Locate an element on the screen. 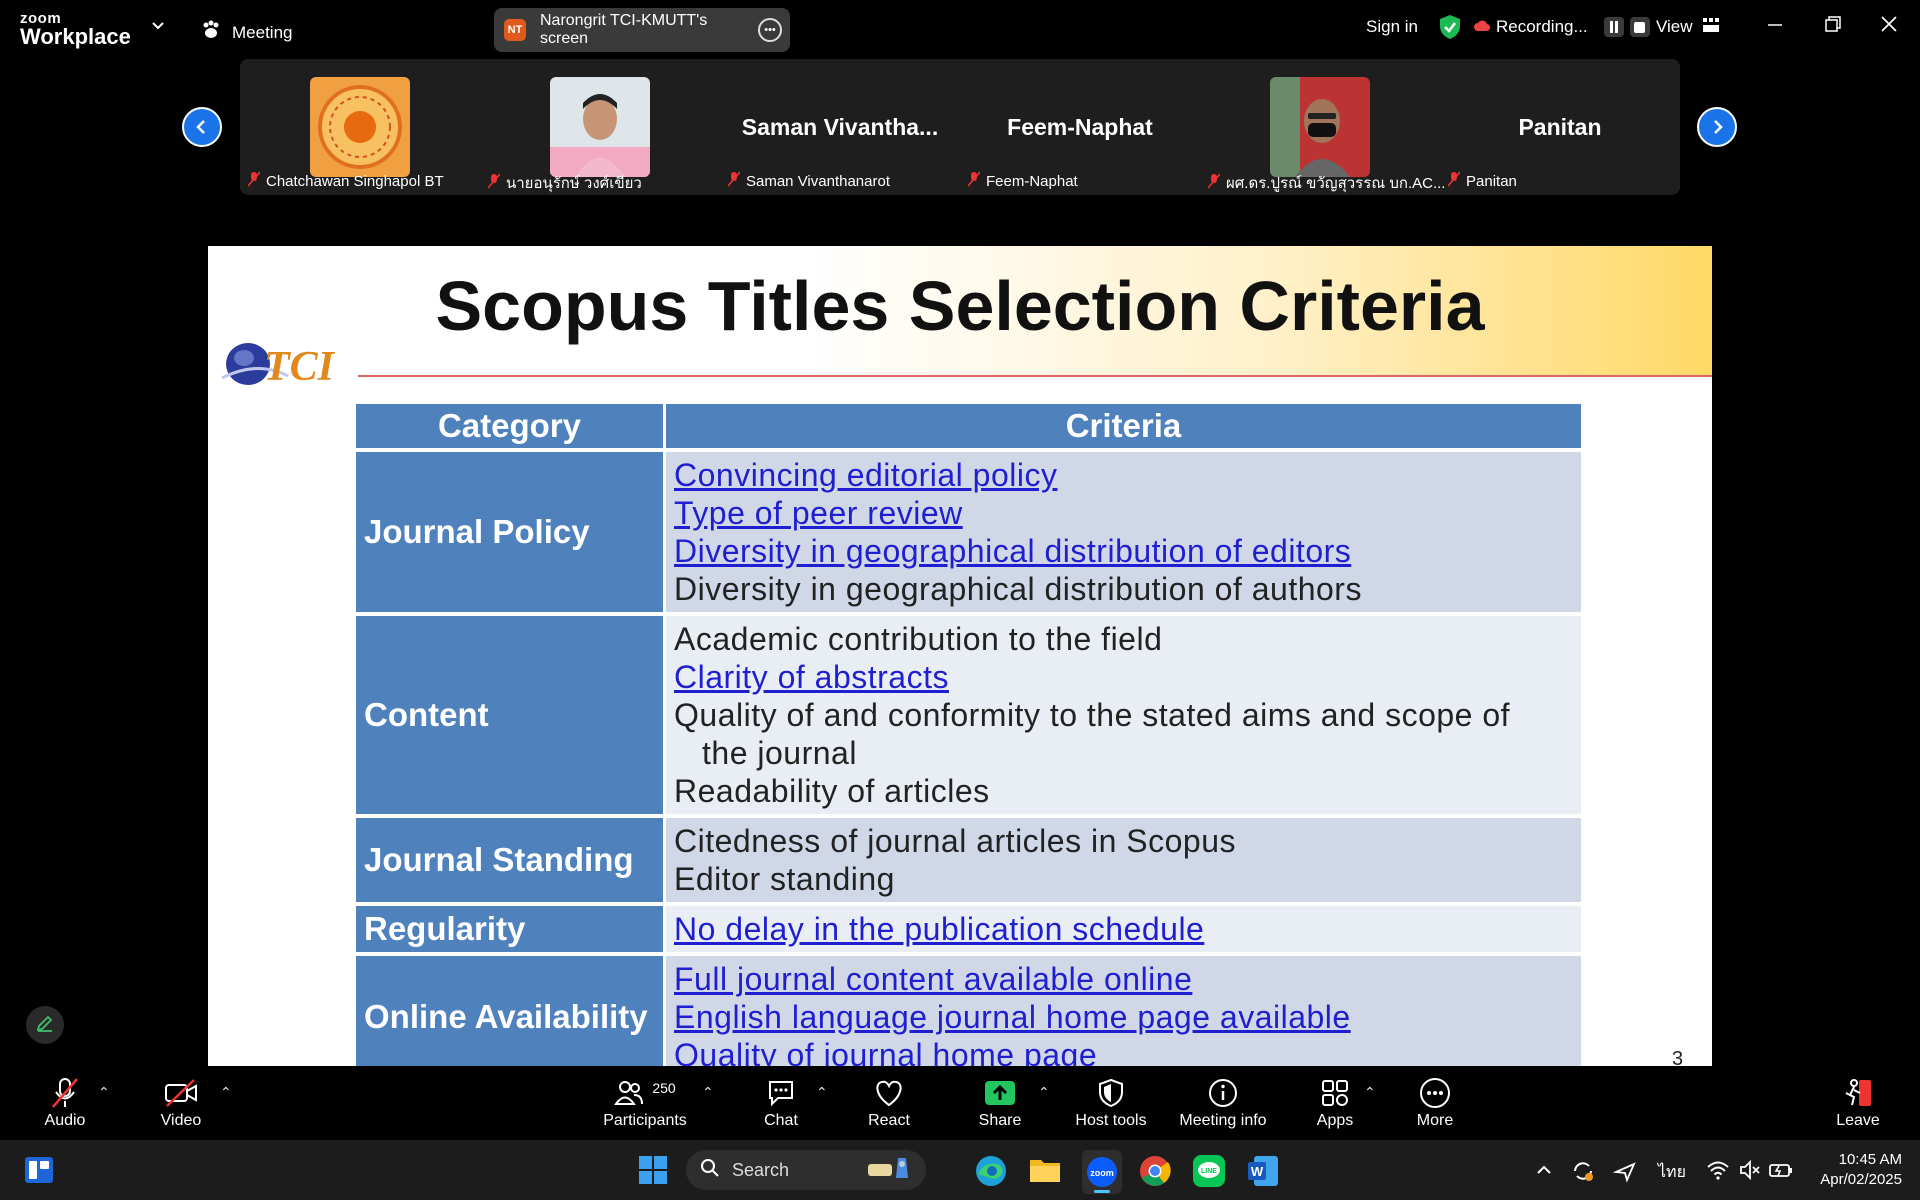  criteria-item-link: No delay in the publication schedule is located at coordinates (1123, 929).